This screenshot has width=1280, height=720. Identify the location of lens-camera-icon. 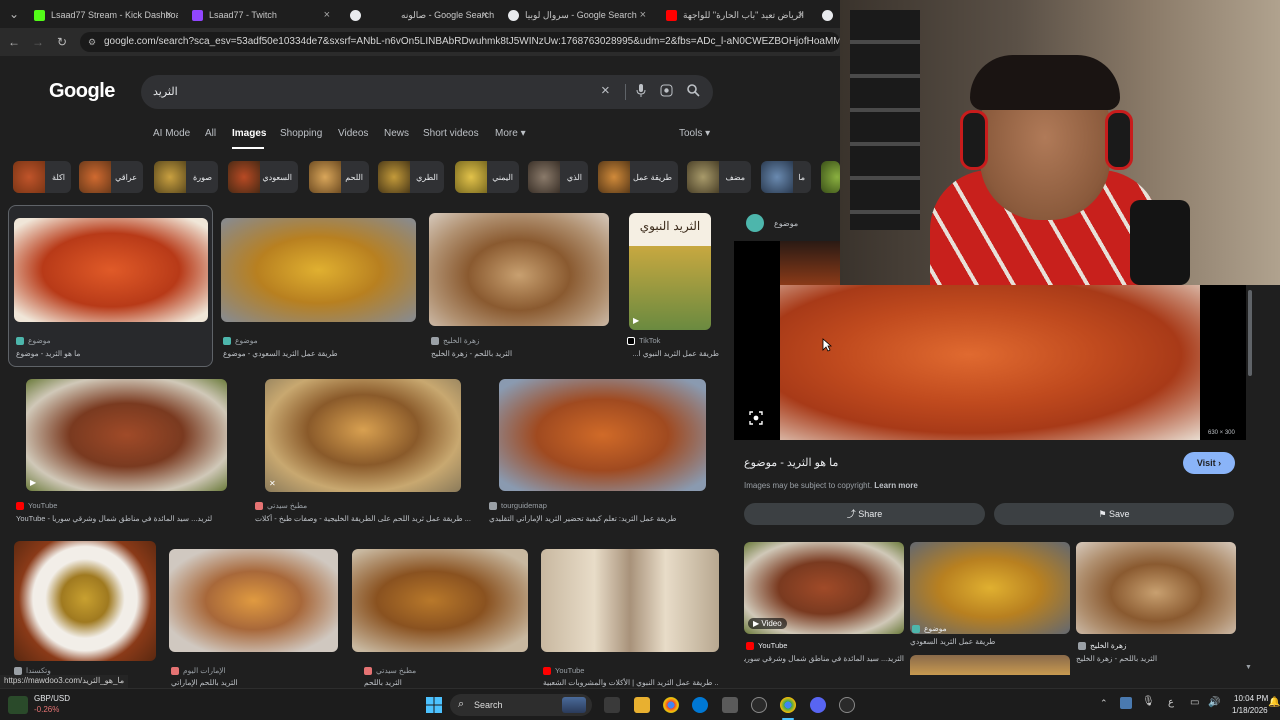
(666, 92).